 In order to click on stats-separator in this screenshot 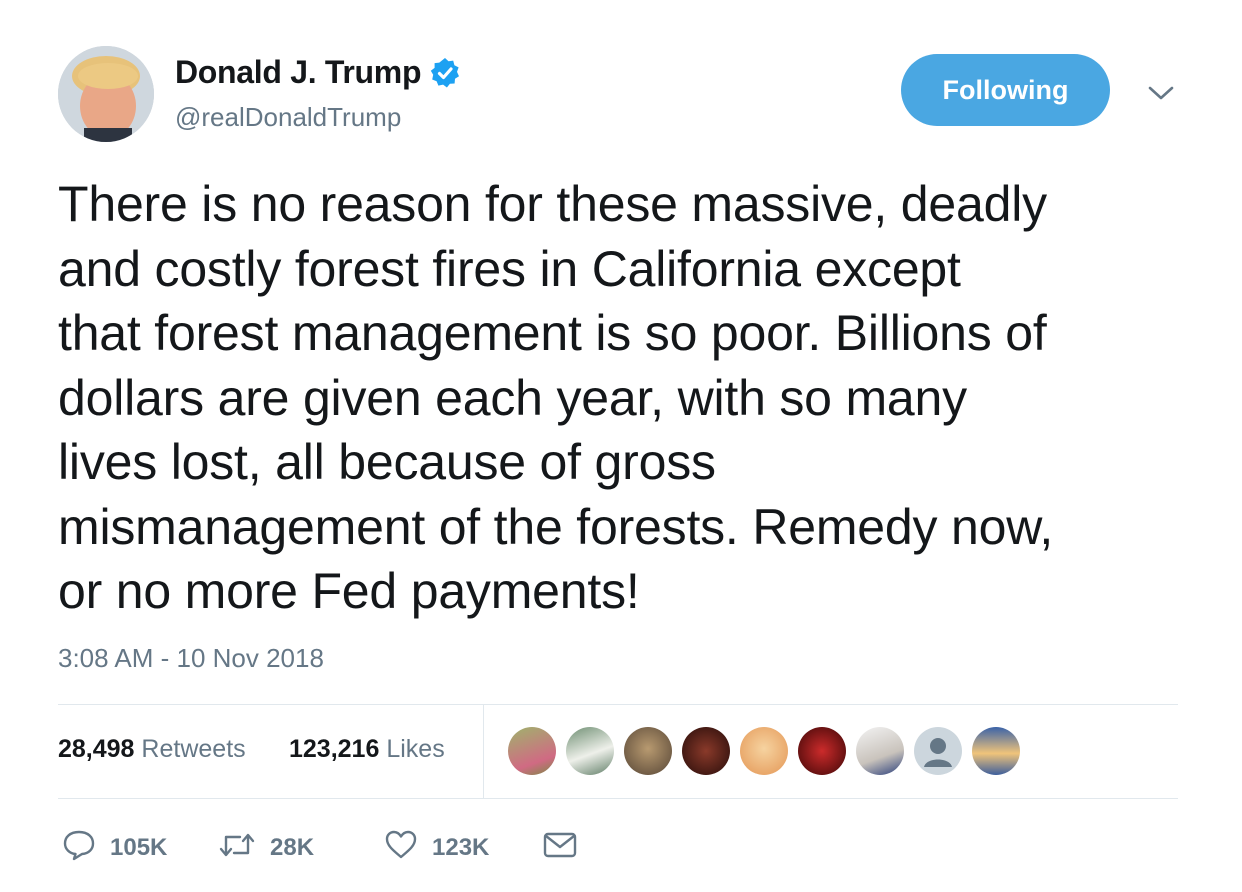, I will do `click(483, 752)`.